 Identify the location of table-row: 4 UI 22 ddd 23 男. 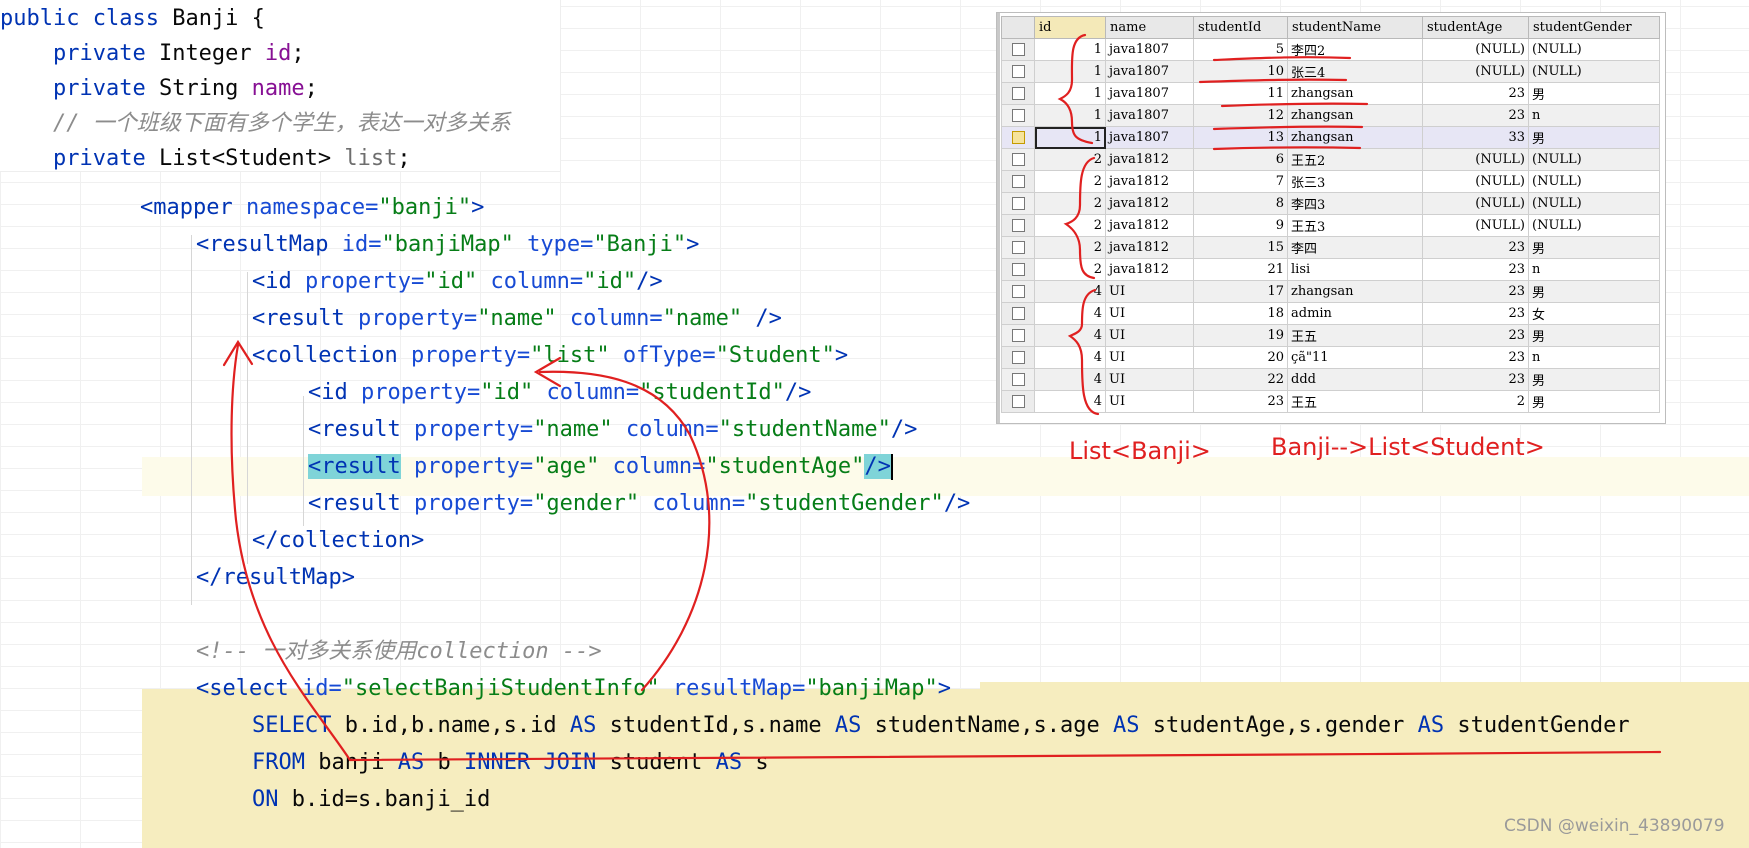
(1330, 379).